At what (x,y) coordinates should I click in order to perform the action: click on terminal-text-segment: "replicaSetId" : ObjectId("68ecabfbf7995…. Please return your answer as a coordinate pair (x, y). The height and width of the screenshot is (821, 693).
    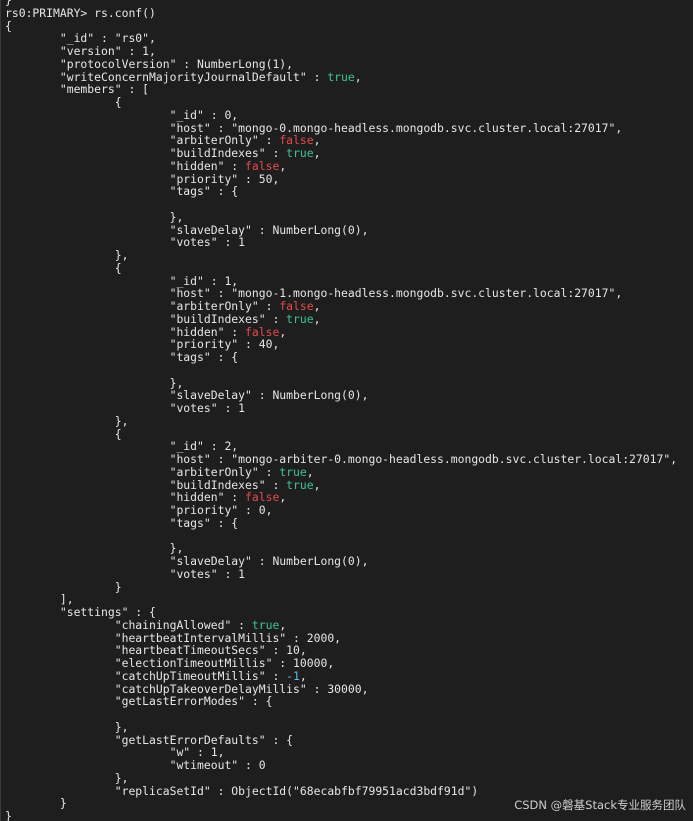
    Looking at the image, I should click on (242, 790).